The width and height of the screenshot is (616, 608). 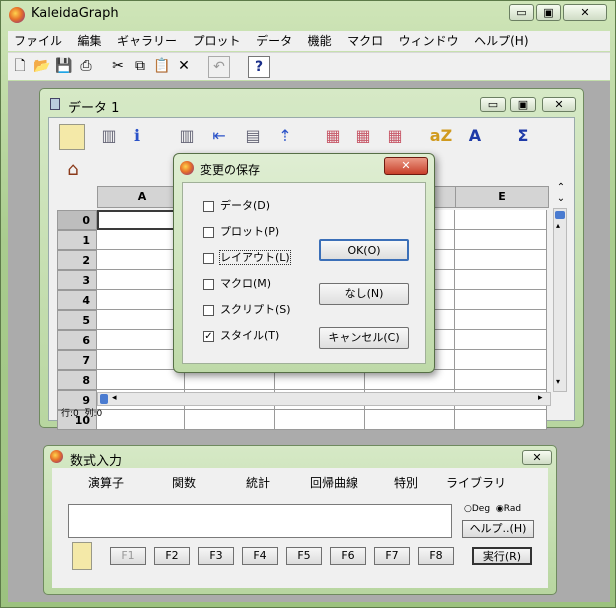 I want to click on save-option-layout: レイアウト(L), so click(x=247, y=257).